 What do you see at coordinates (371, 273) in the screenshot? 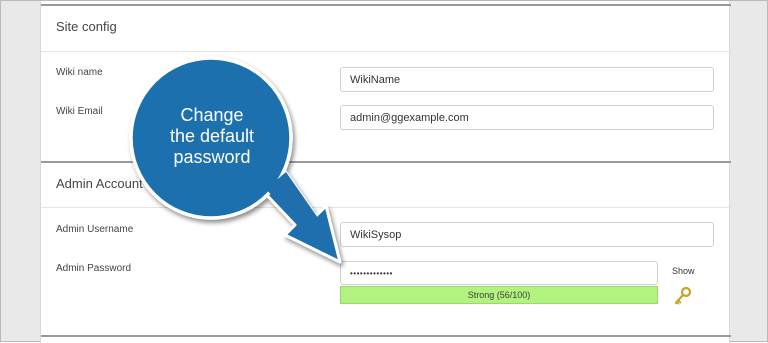
I see `admin-password-value: •••••••••••••` at bounding box center [371, 273].